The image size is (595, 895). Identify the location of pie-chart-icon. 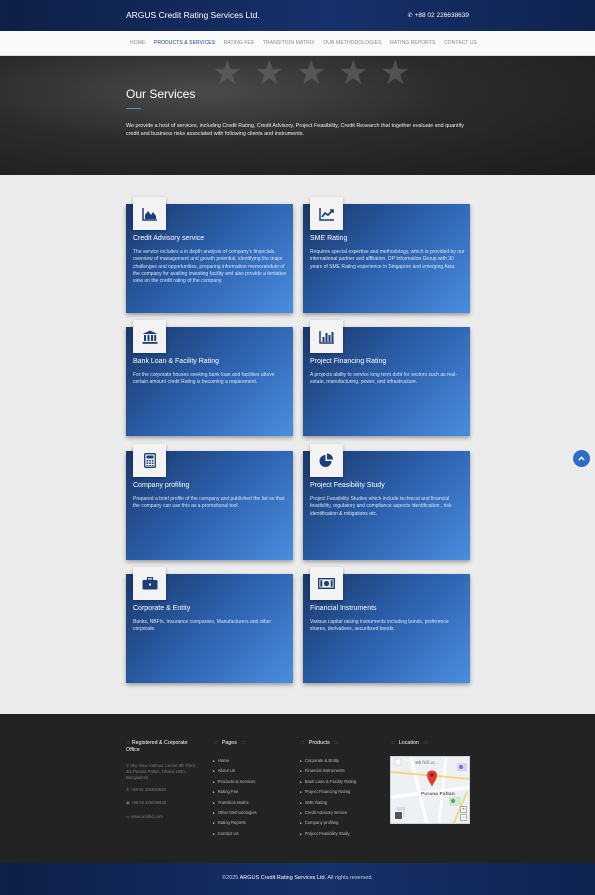
(326, 460).